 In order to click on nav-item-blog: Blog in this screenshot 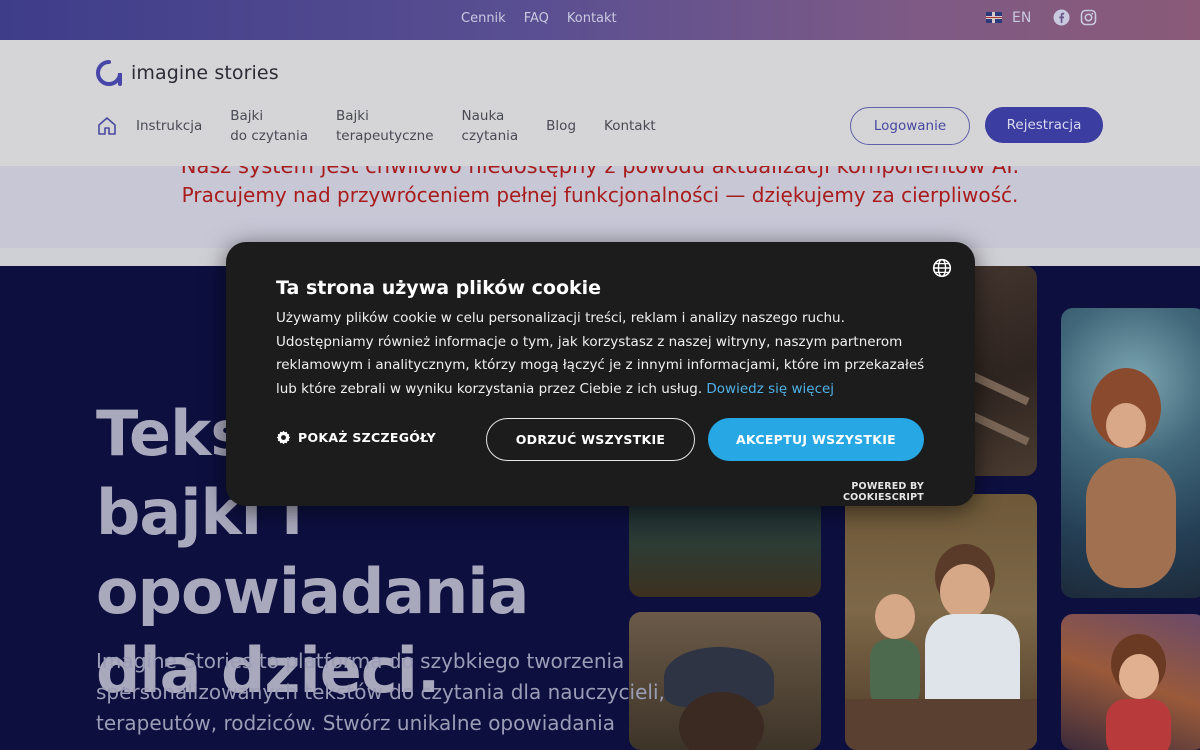, I will do `click(561, 126)`.